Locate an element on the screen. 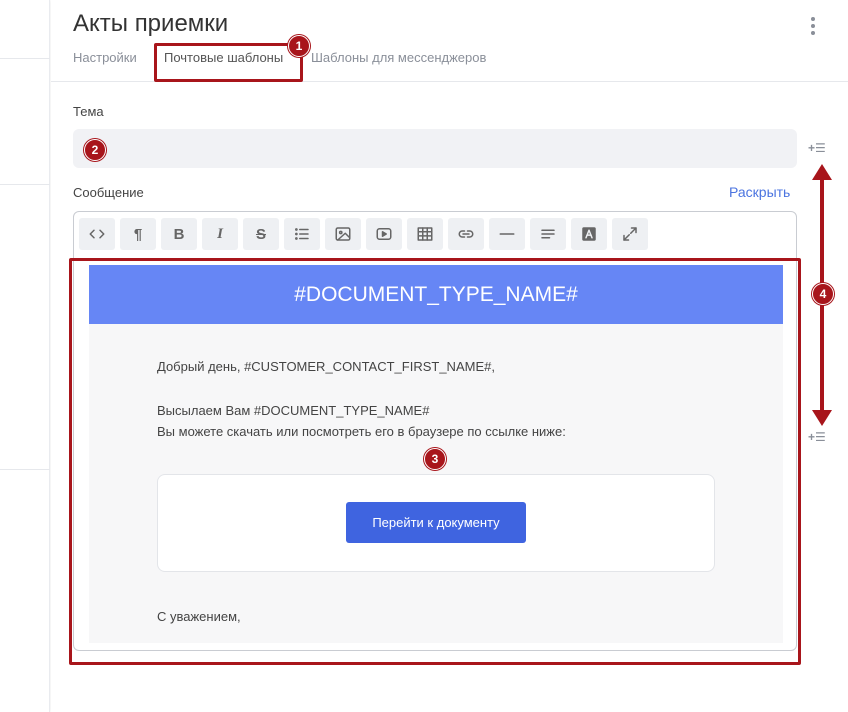 The width and height of the screenshot is (848, 712). annotation-badge-3: 3 is located at coordinates (435, 459).